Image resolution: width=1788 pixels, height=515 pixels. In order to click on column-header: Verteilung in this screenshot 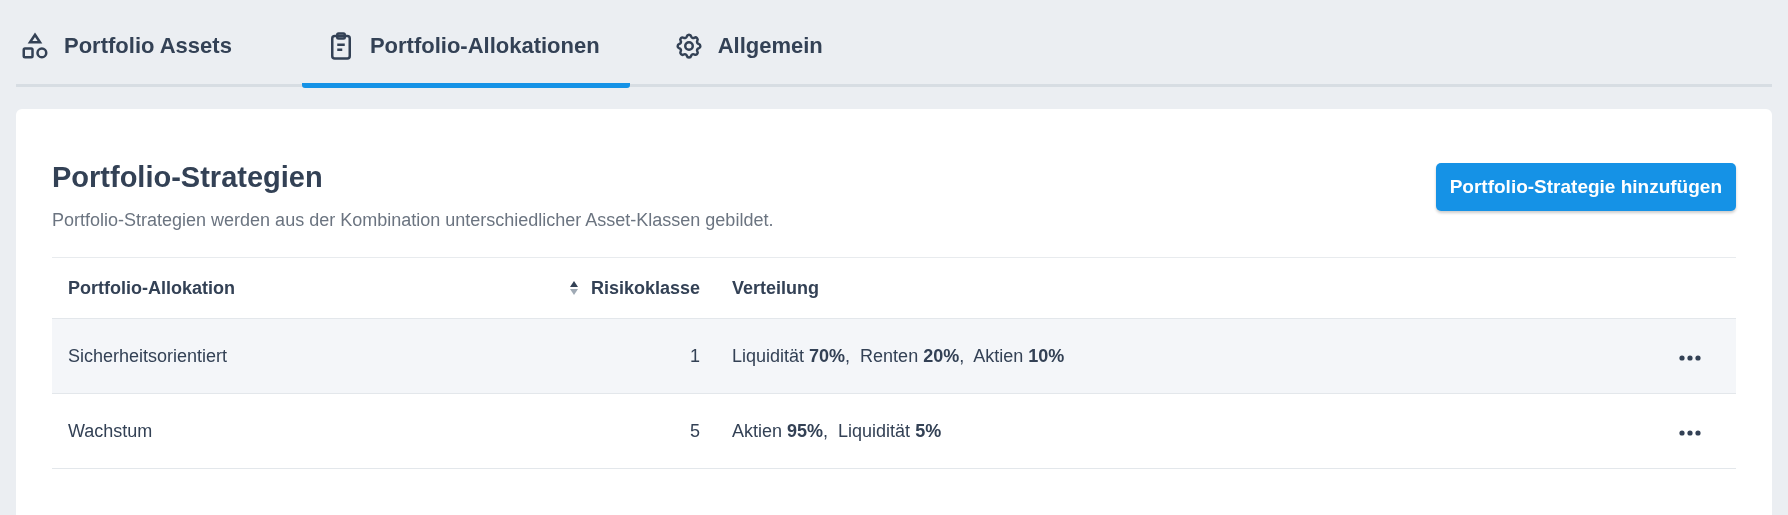, I will do `click(776, 288)`.